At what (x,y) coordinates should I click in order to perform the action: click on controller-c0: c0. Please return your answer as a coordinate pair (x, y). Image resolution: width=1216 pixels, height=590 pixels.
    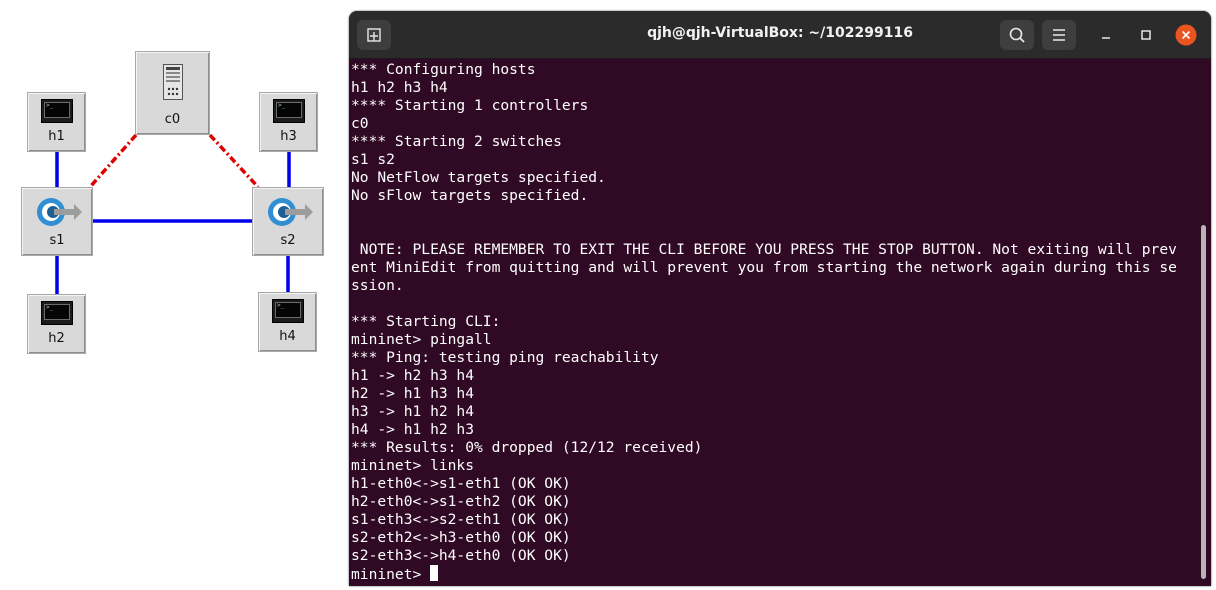
    Looking at the image, I should click on (172, 93).